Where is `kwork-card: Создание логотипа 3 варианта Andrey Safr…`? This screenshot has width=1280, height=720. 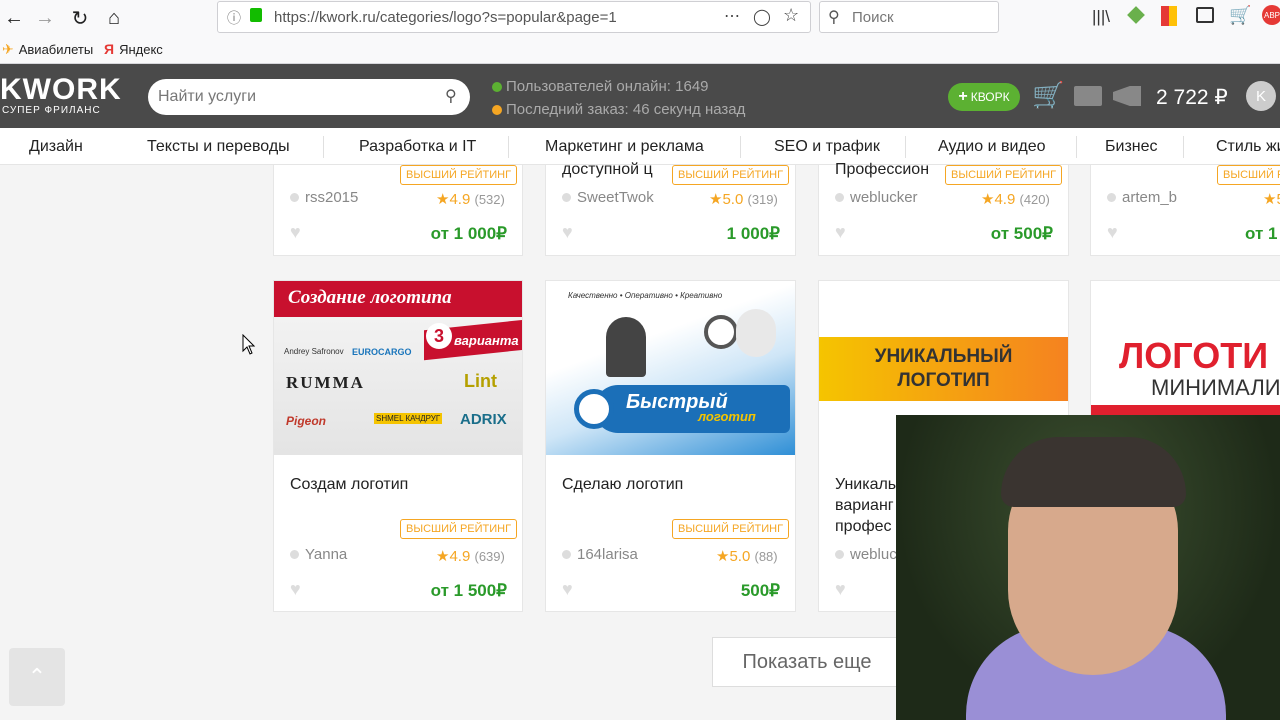 kwork-card: Создание логотипа 3 варианта Andrey Safr… is located at coordinates (398, 446).